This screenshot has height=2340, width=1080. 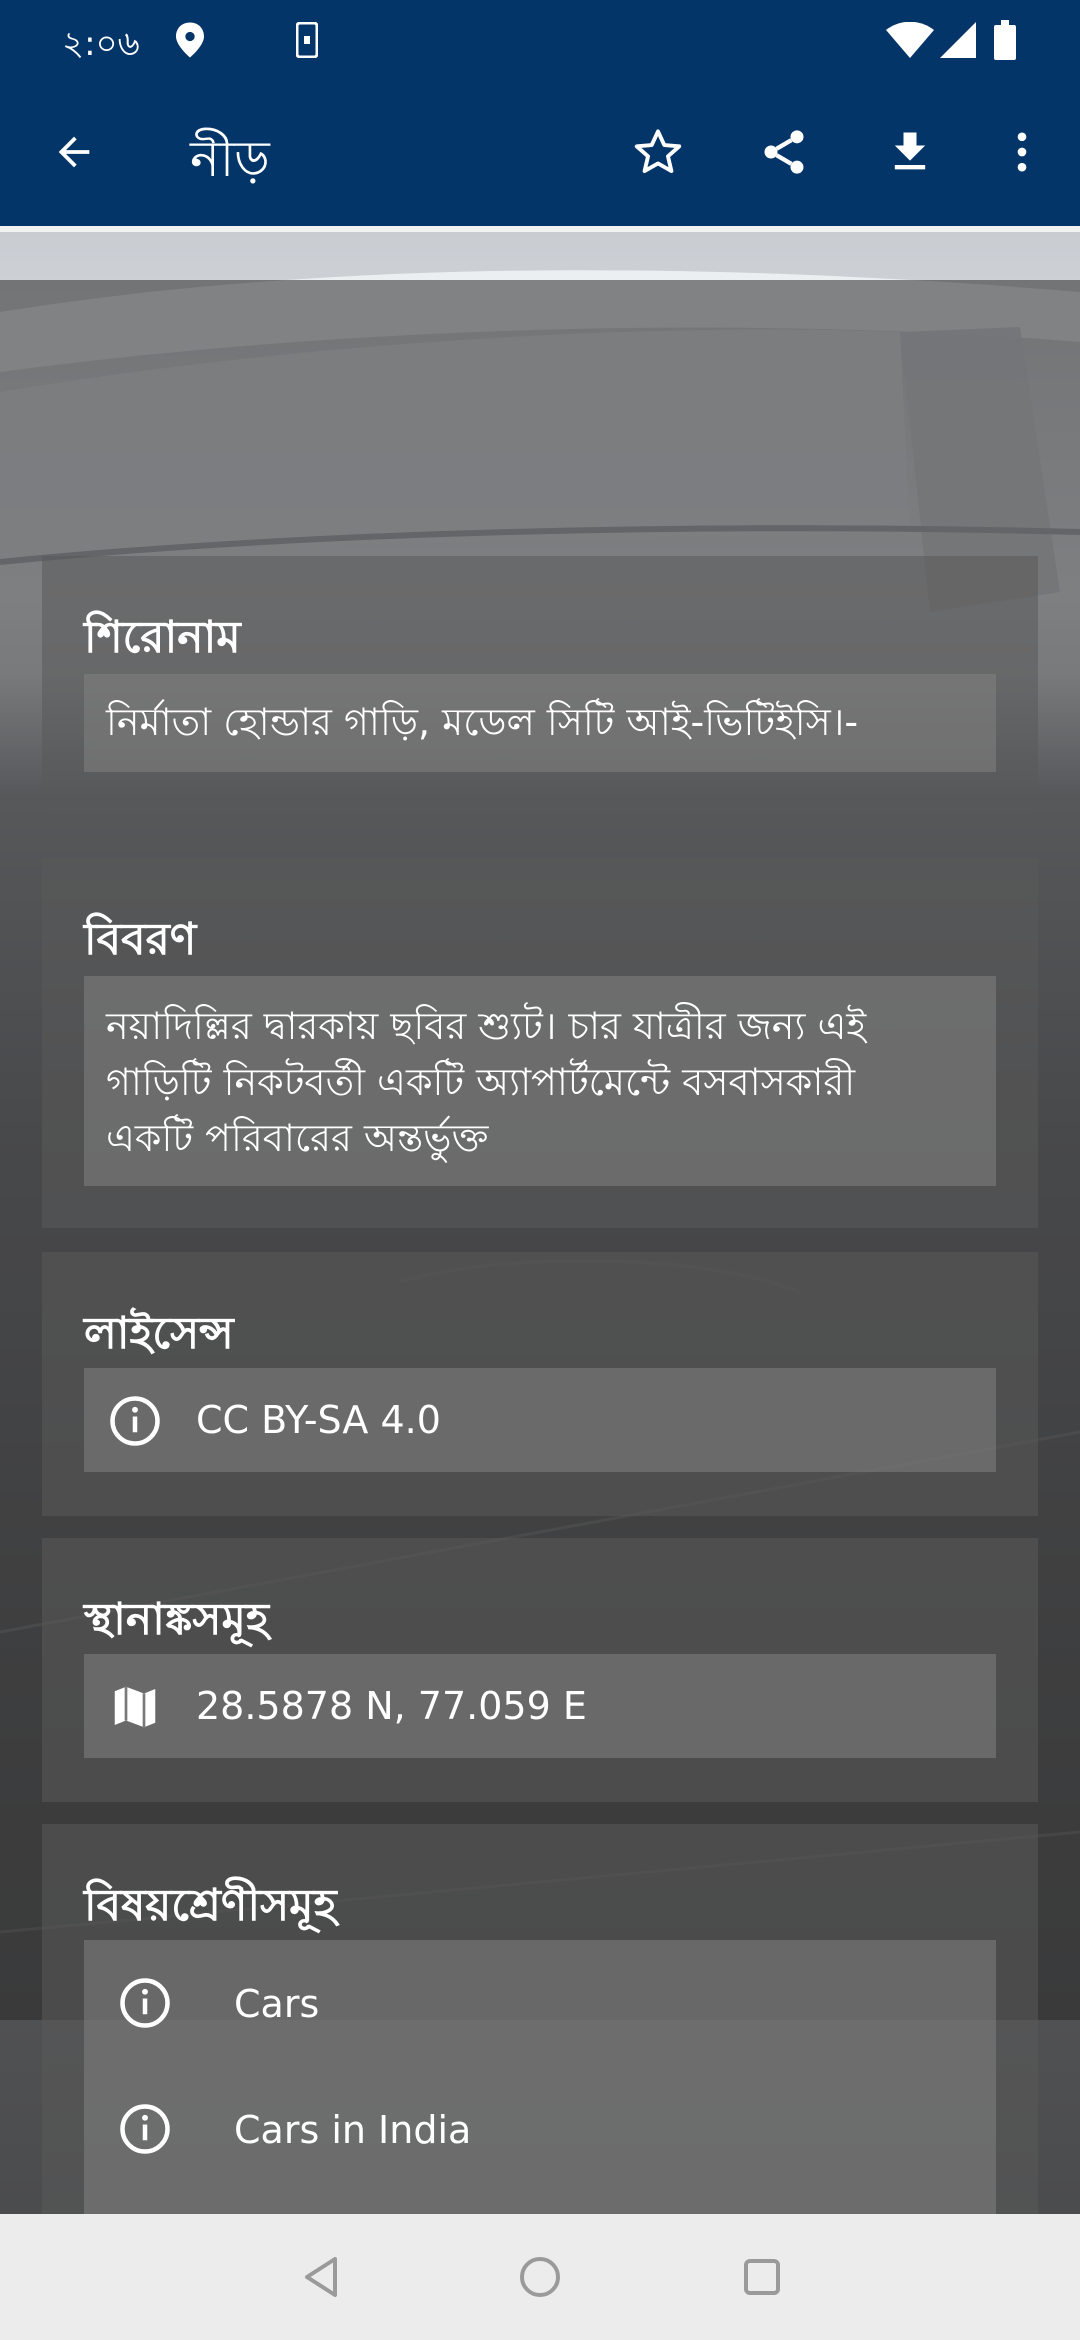 I want to click on category-label: Cars, so click(x=277, y=2004).